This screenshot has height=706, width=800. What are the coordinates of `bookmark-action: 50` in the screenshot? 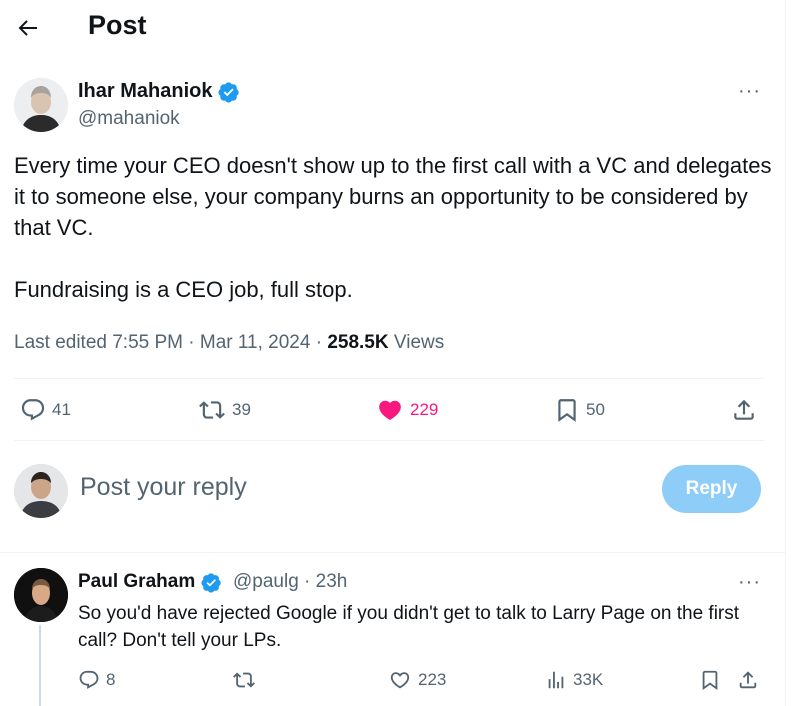 It's located at (579, 410).